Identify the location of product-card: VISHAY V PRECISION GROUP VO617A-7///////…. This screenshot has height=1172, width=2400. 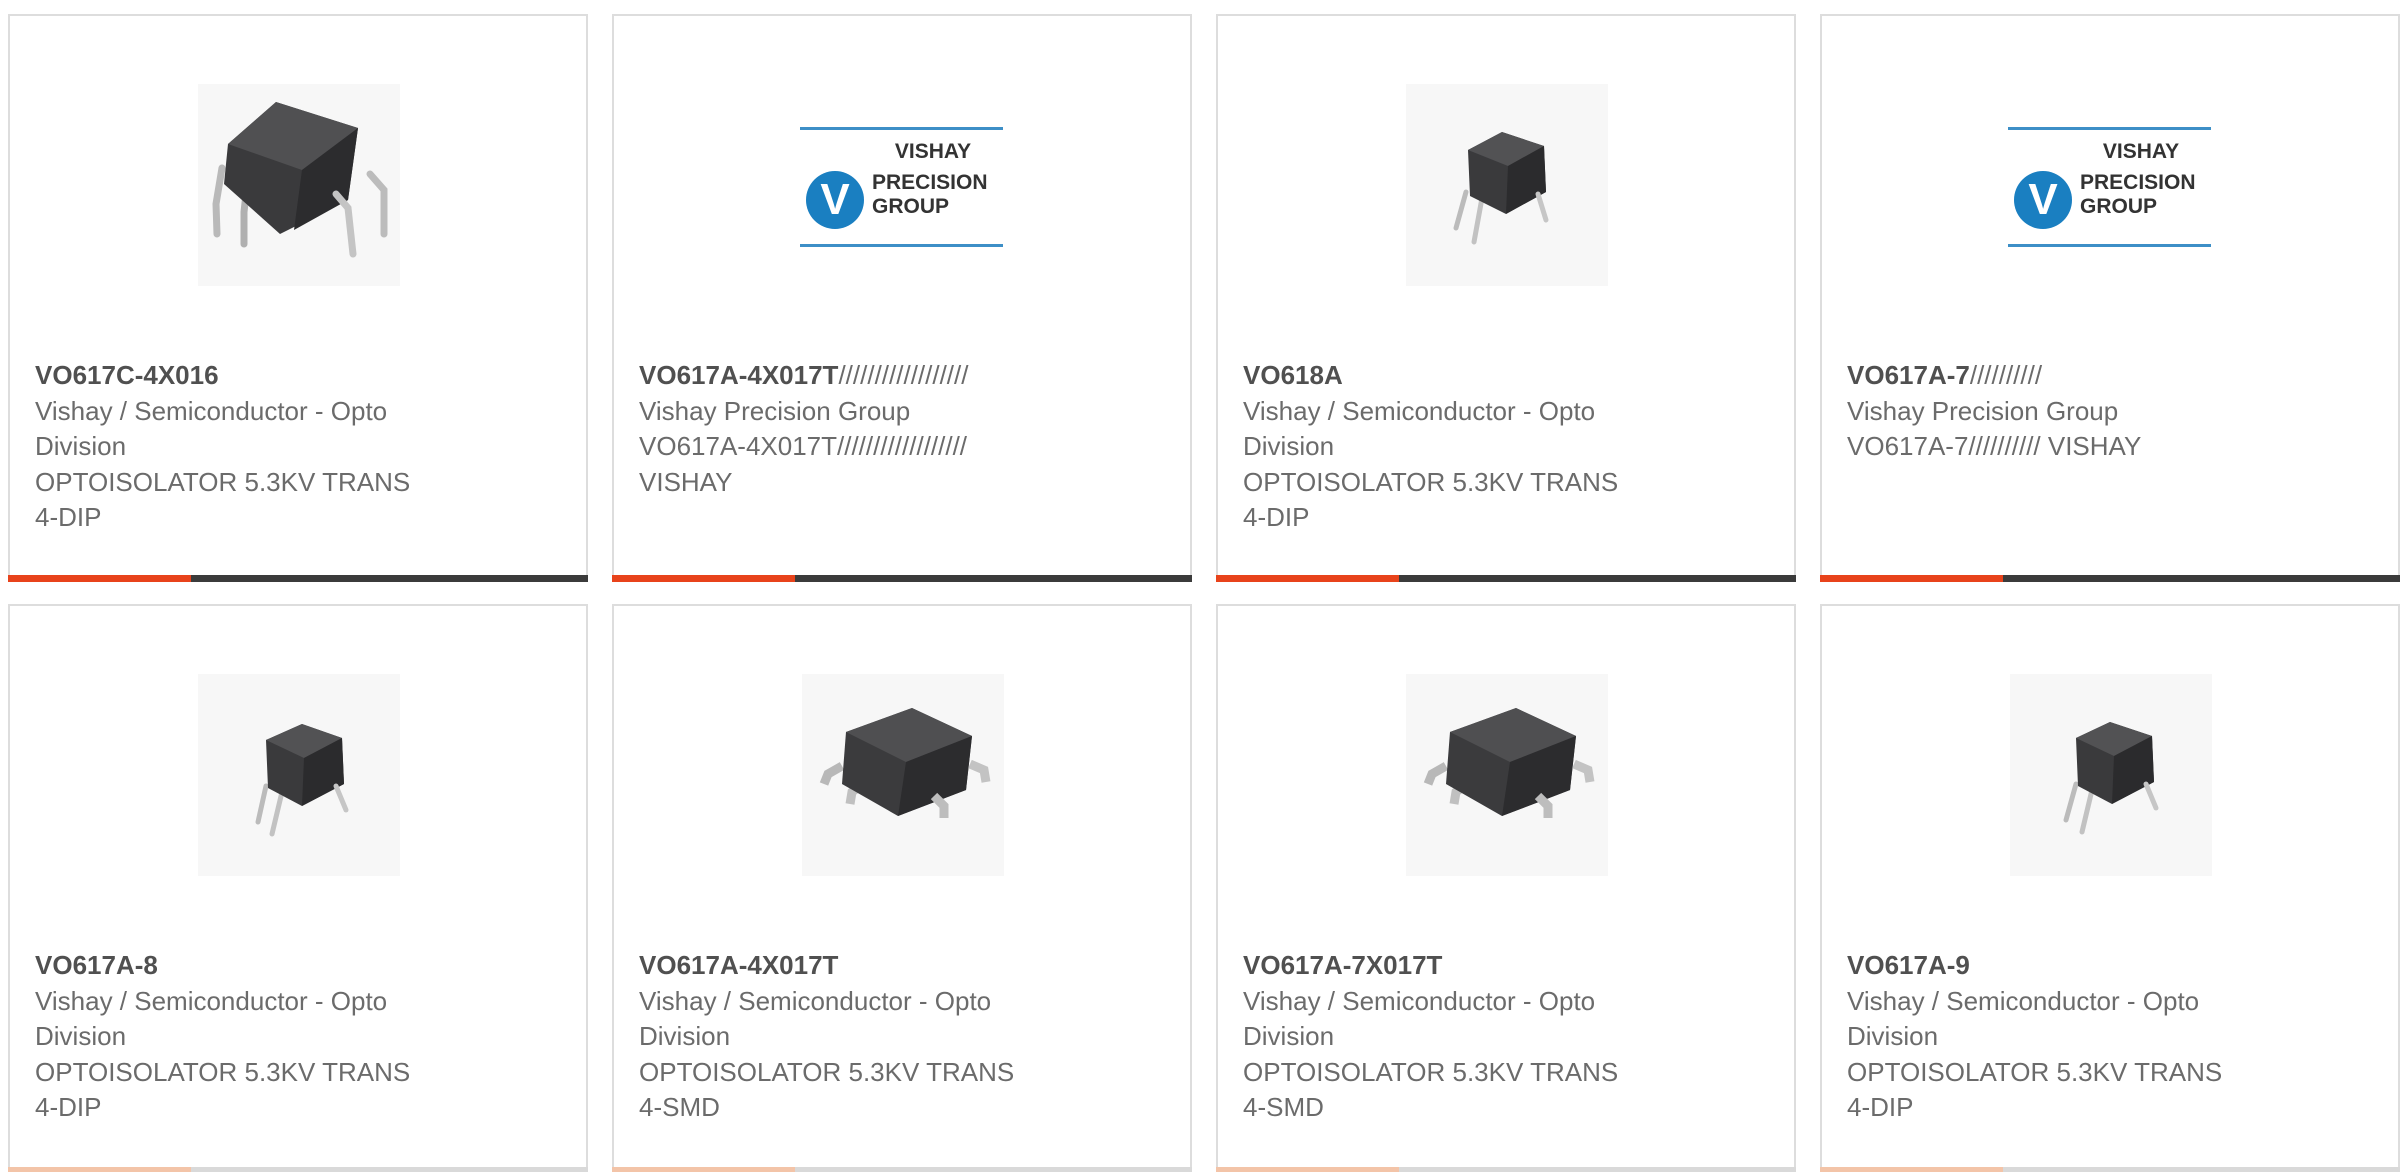
(2110, 298).